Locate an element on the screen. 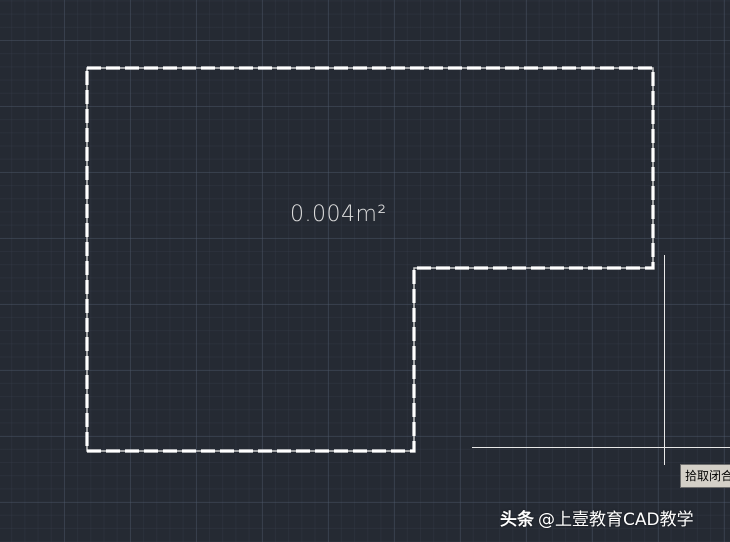  cursor-crosshair-vertical is located at coordinates (664, 360).